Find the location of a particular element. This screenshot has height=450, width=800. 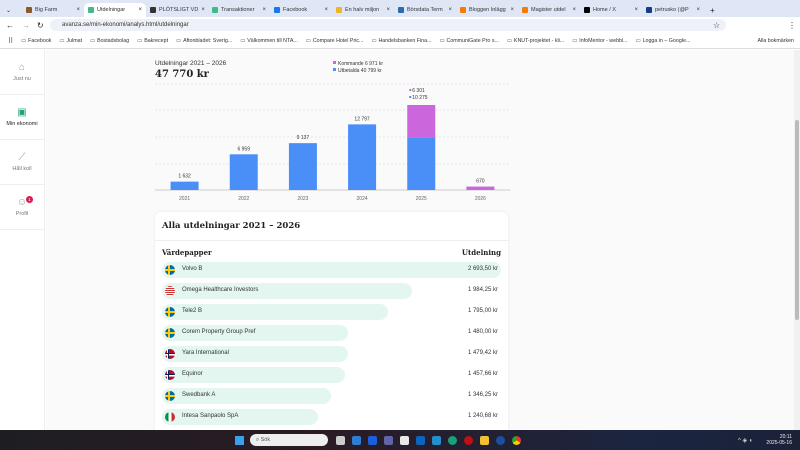

bookmark-item: ▭ Bostadsbolag is located at coordinates (109, 41).